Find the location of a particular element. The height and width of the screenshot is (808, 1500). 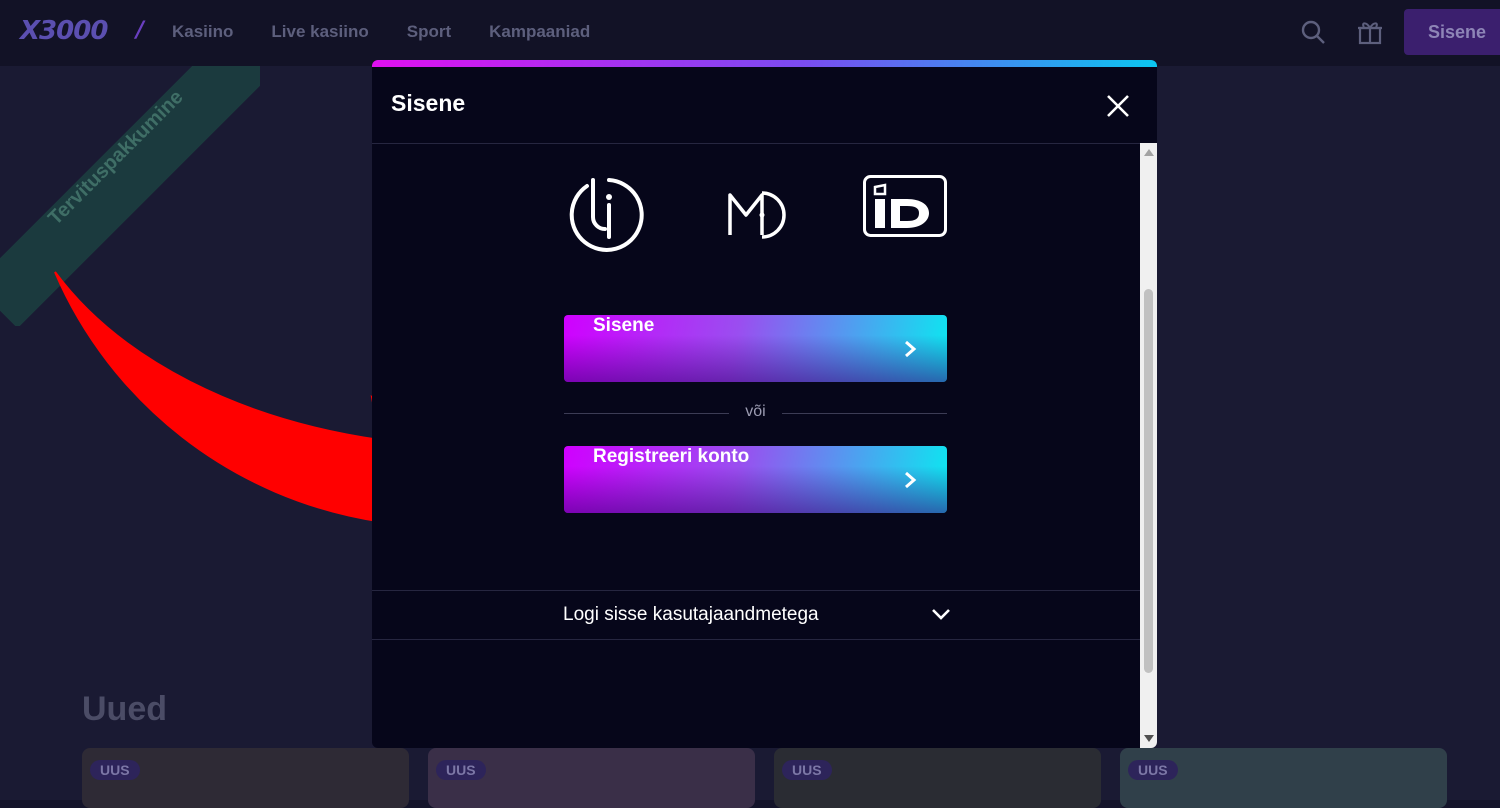

id-card-icon is located at coordinates (905, 206).